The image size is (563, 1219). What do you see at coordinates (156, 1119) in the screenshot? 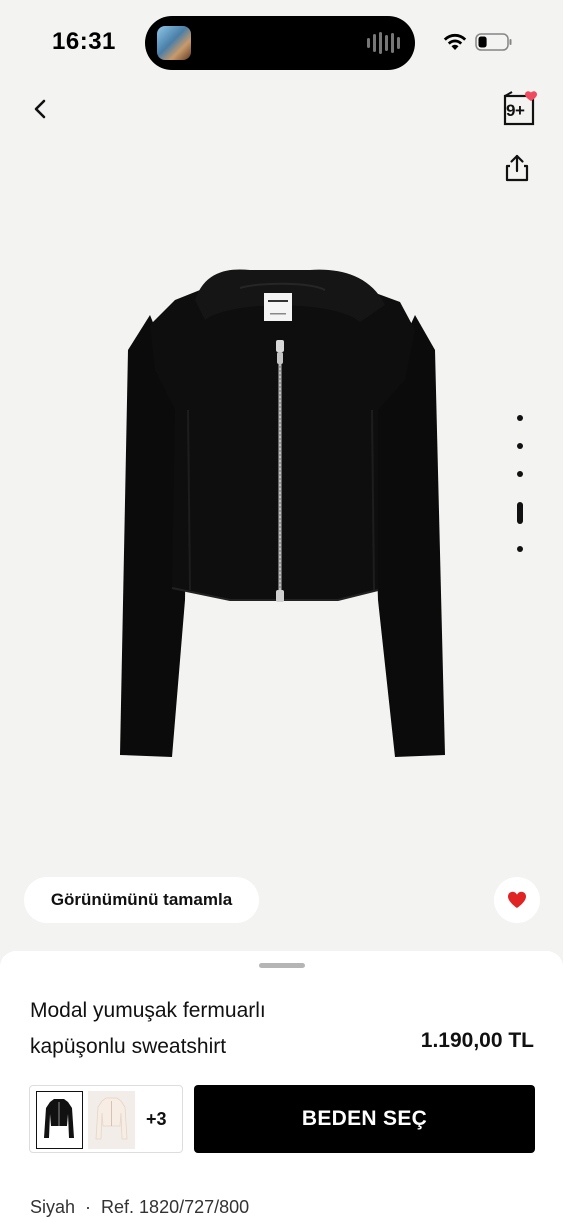
I see `more-colors-count: +3` at bounding box center [156, 1119].